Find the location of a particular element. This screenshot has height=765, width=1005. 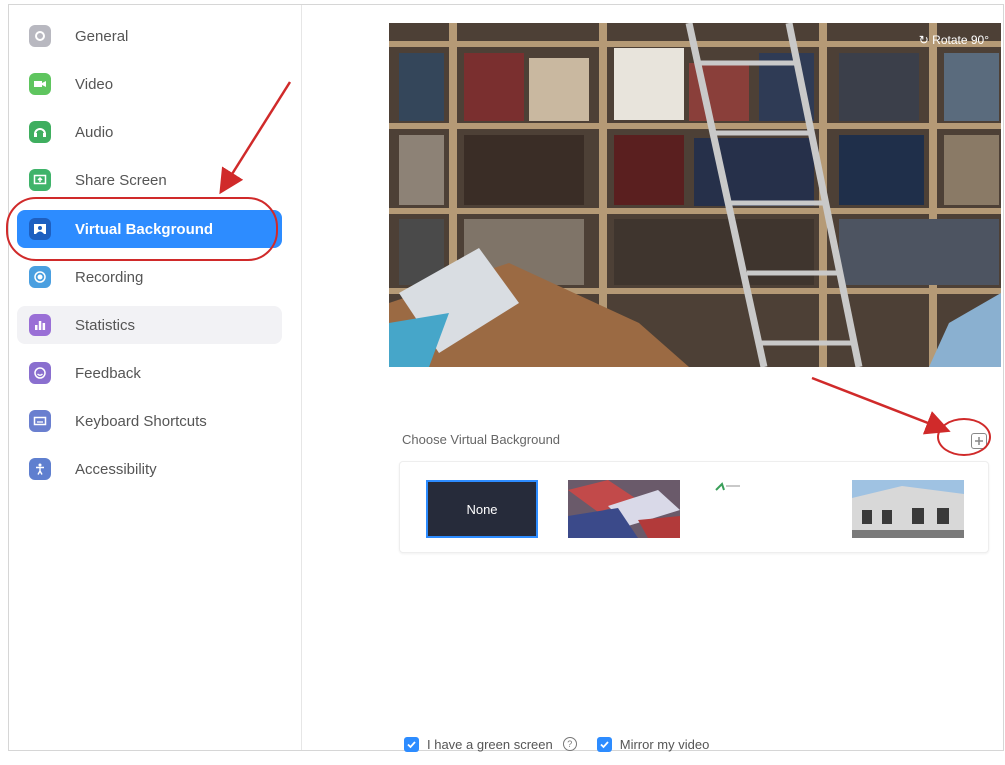

sidebar-item-label: Statistics is located at coordinates (105, 325).